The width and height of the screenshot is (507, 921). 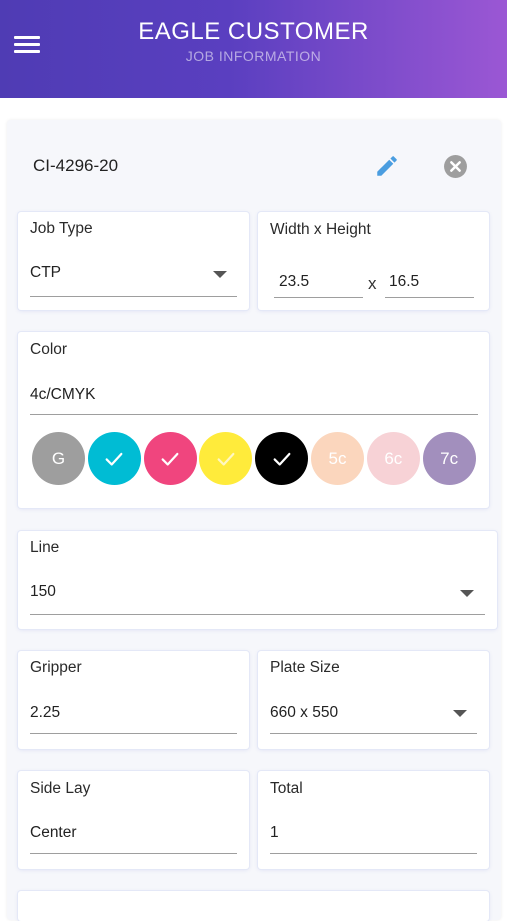 What do you see at coordinates (43, 592) in the screenshot?
I see `line-select: 150` at bounding box center [43, 592].